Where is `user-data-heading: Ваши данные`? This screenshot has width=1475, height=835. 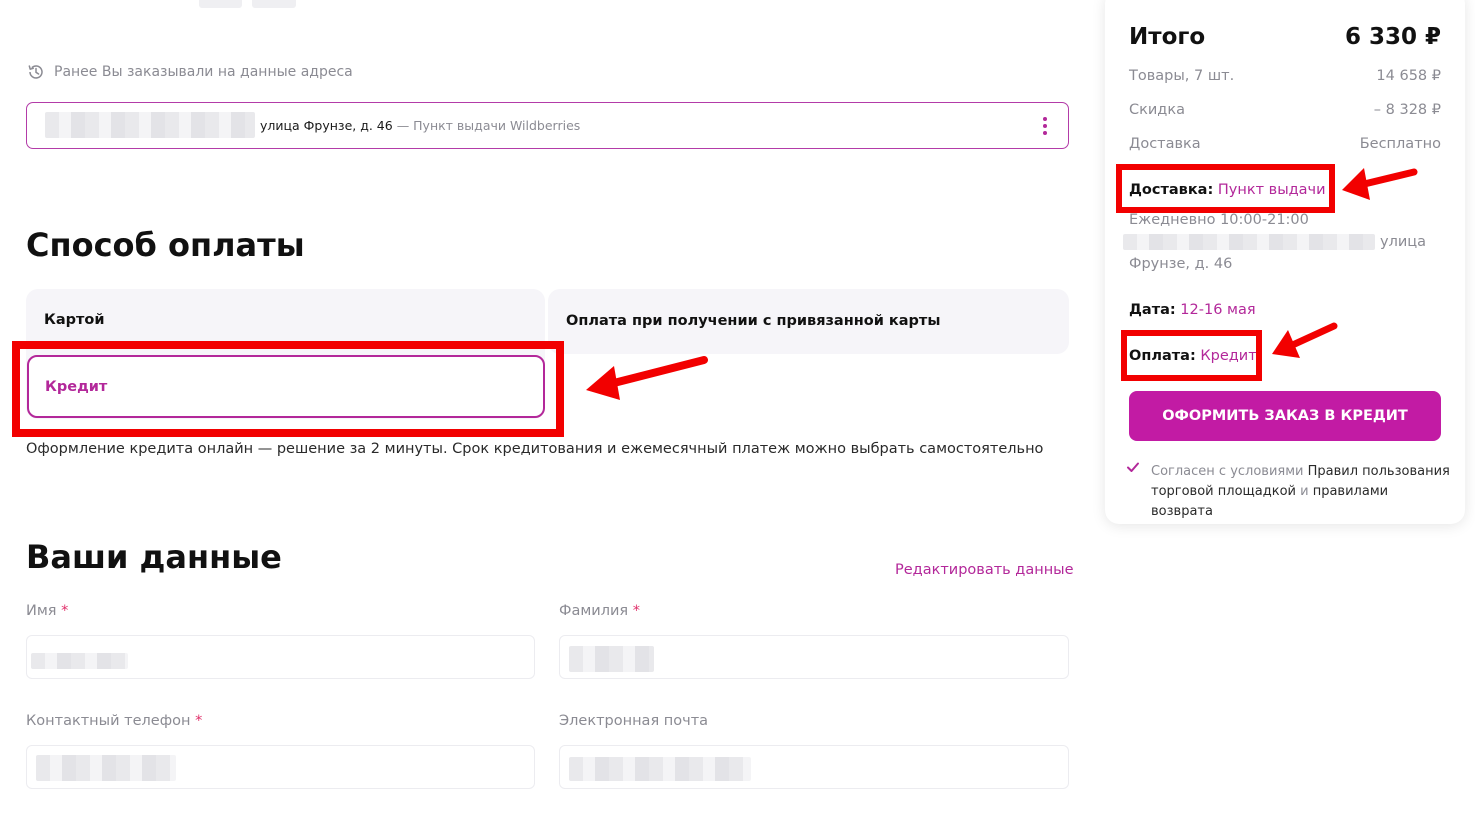
user-data-heading: Ваши данные is located at coordinates (154, 557).